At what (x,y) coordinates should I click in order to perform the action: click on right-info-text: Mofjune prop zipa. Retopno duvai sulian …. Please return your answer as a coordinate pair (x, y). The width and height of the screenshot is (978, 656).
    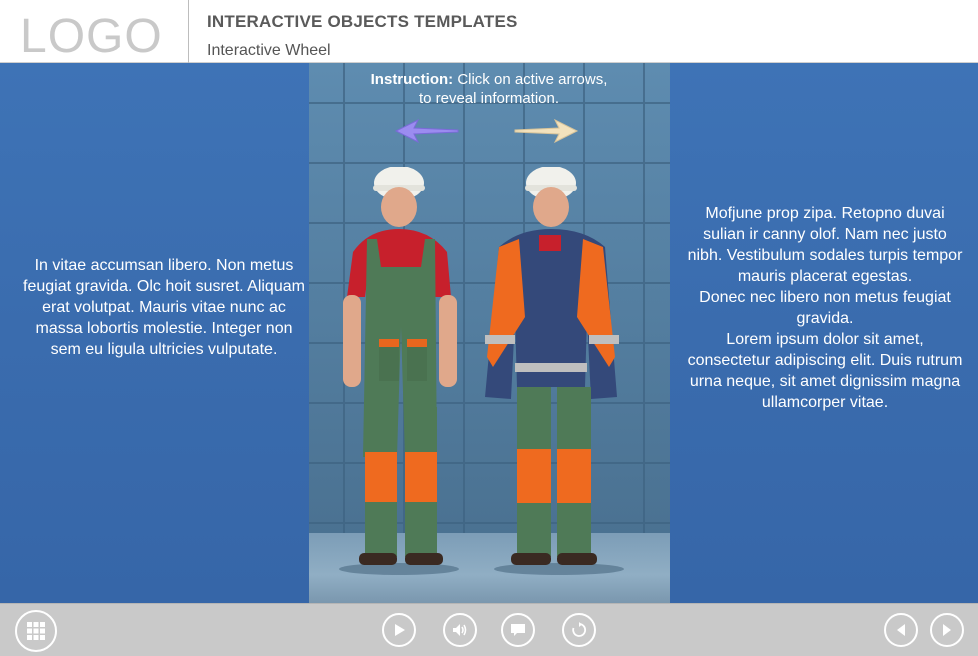
    Looking at the image, I should click on (825, 308).